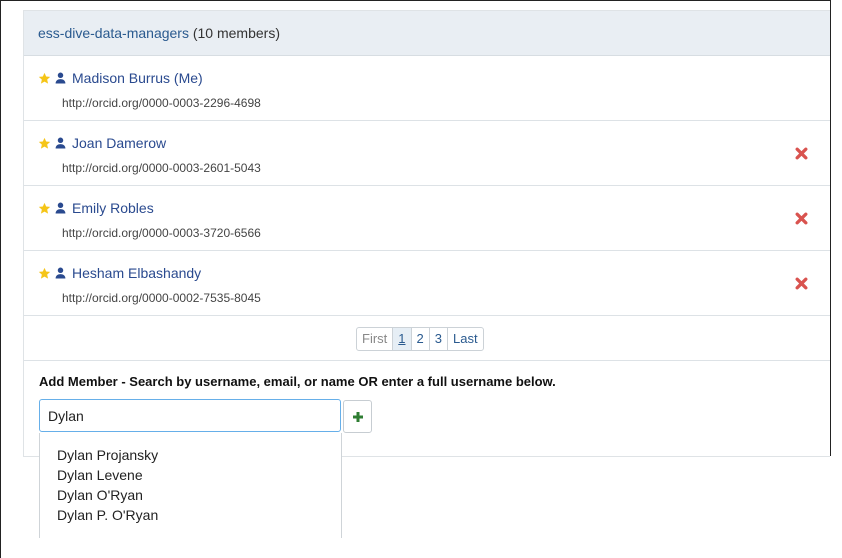 This screenshot has width=842, height=558. What do you see at coordinates (374, 339) in the screenshot?
I see `pagination-first: First` at bounding box center [374, 339].